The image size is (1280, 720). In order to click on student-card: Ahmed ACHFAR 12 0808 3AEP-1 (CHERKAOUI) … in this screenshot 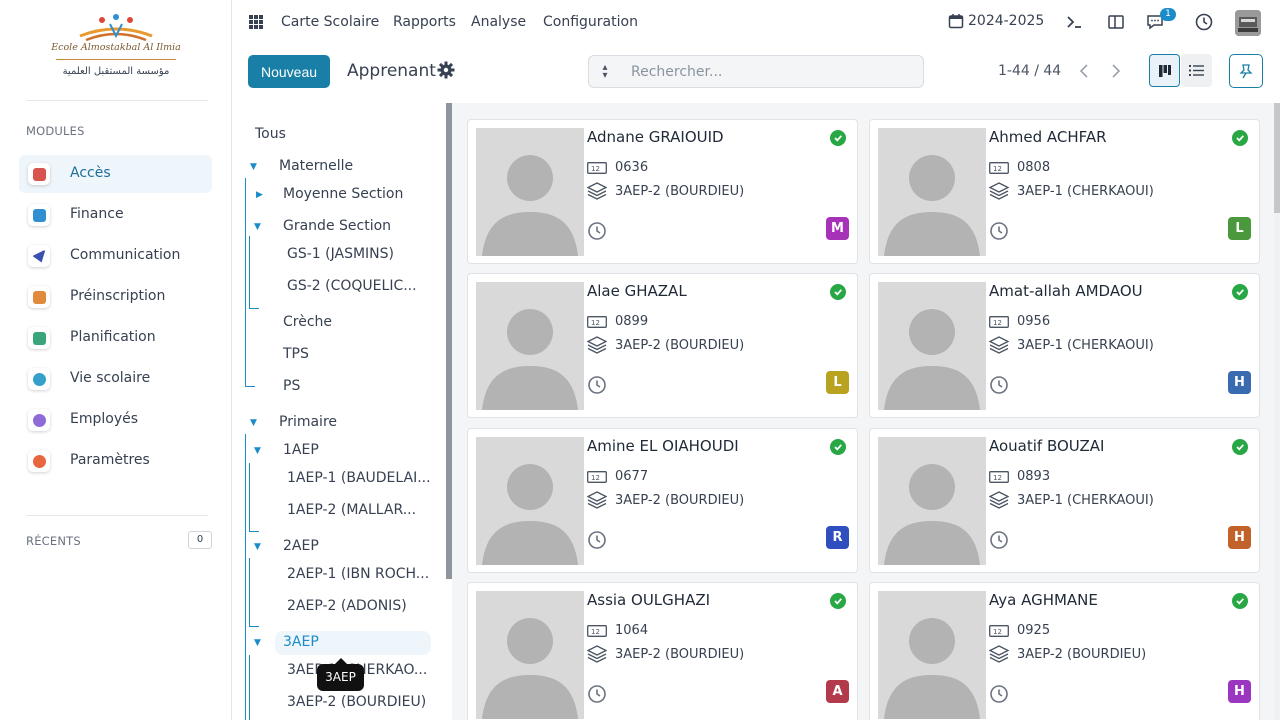, I will do `click(1064, 191)`.